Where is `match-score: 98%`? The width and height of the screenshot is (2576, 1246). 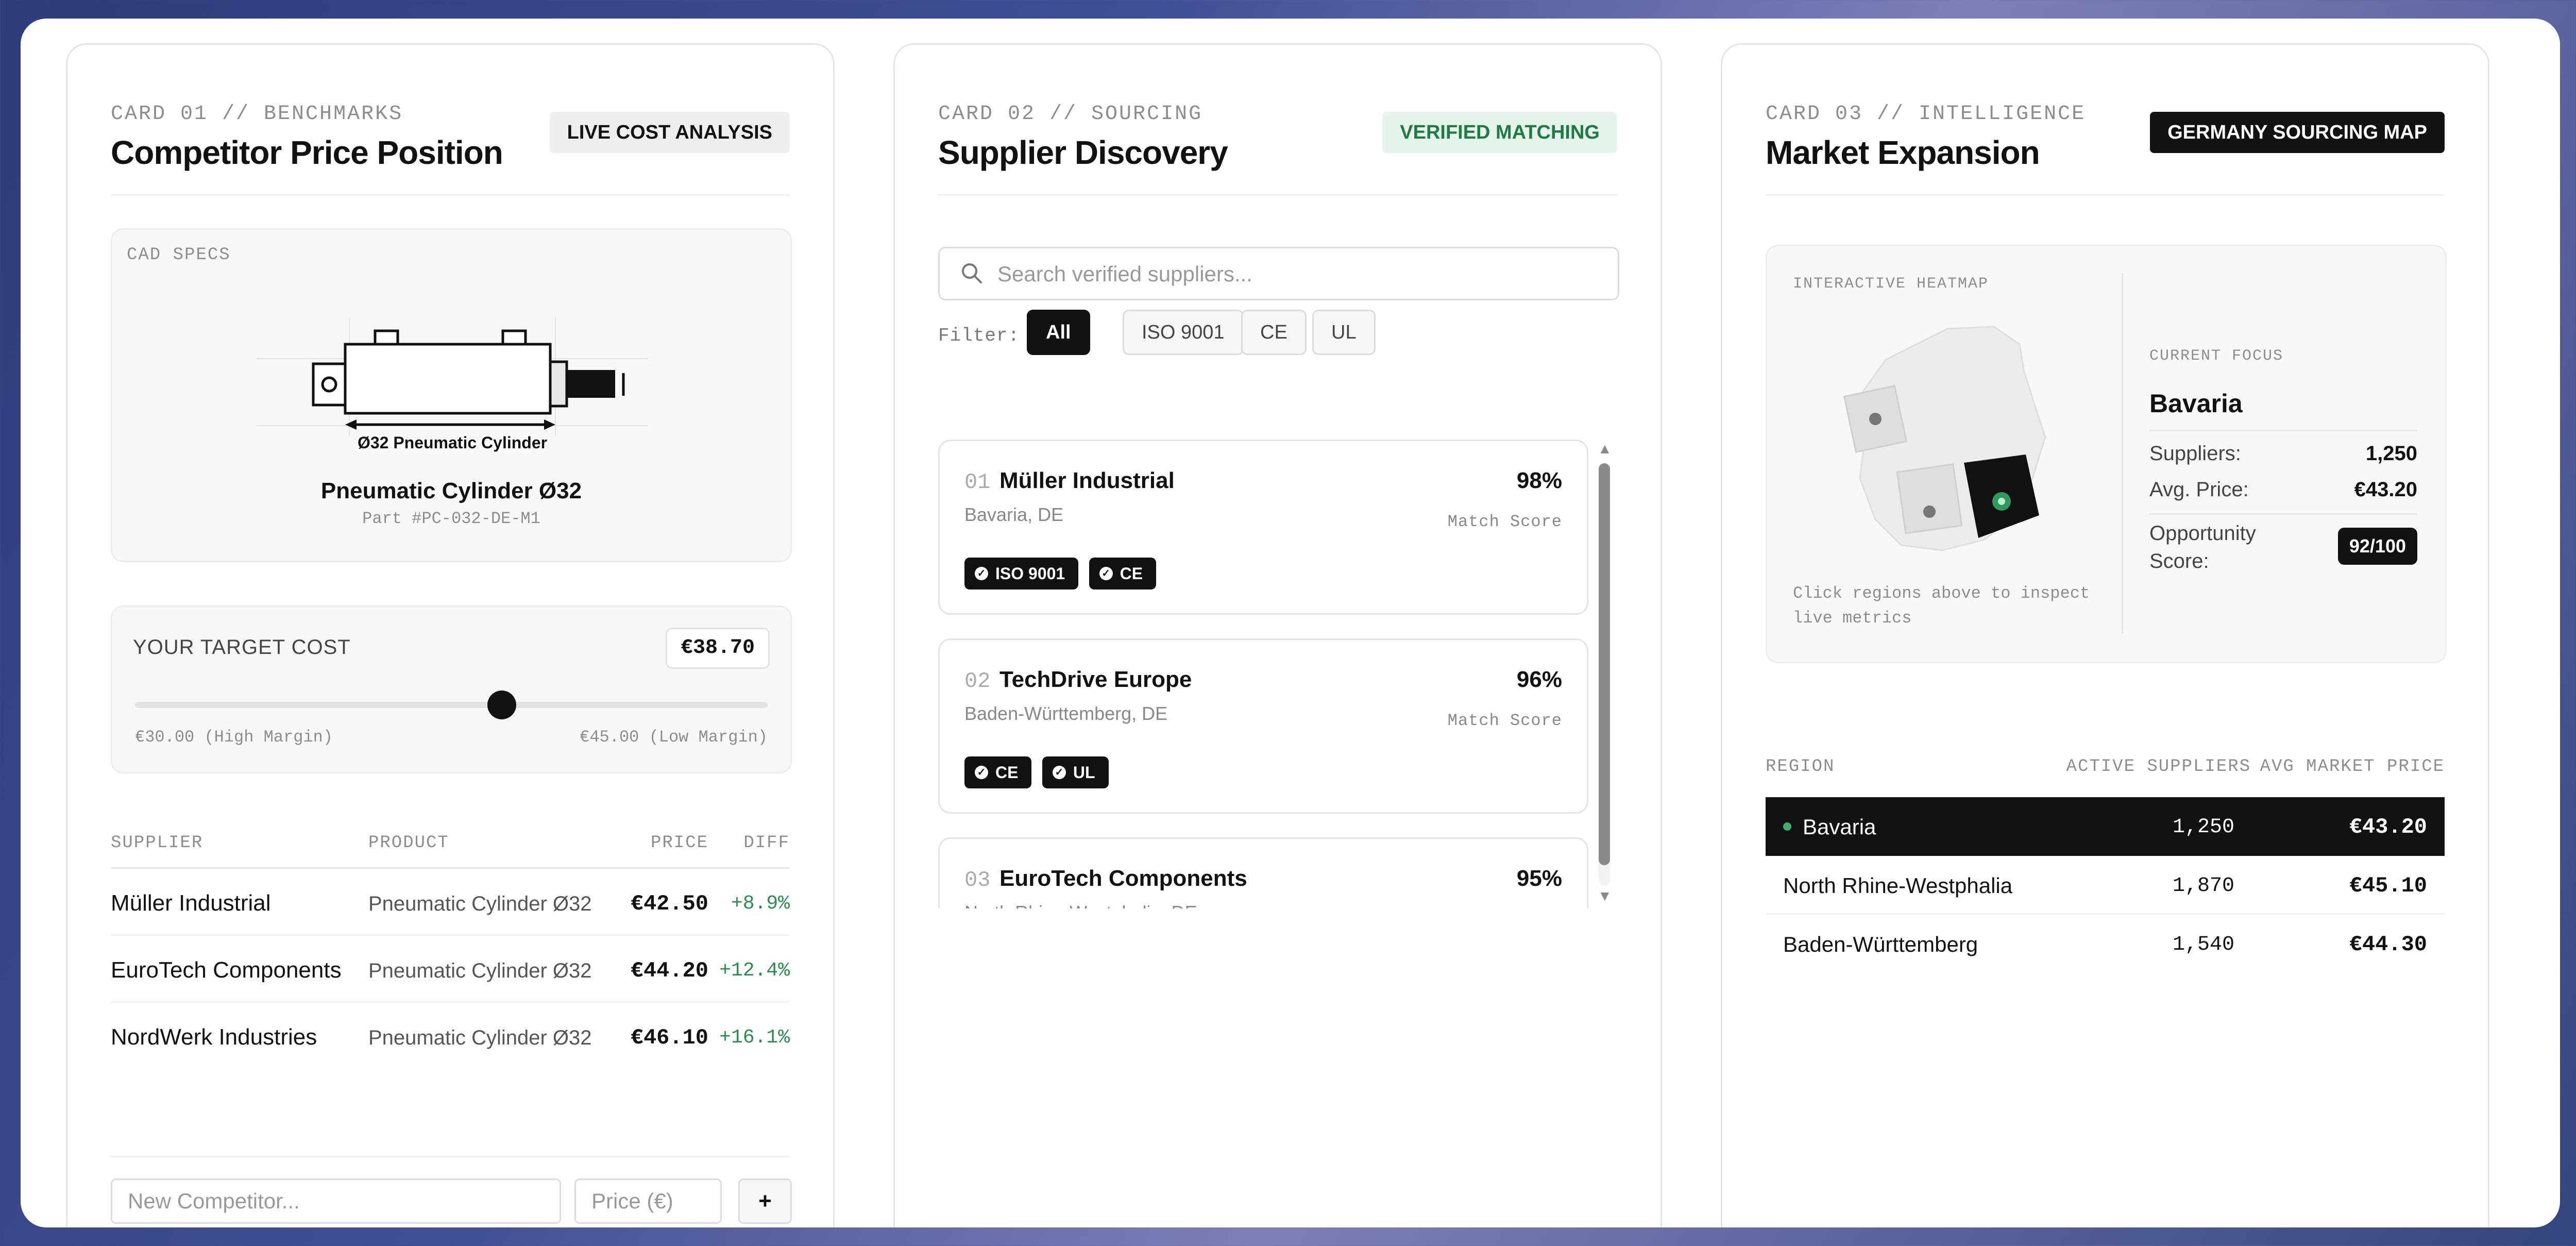 match-score: 98% is located at coordinates (1539, 480).